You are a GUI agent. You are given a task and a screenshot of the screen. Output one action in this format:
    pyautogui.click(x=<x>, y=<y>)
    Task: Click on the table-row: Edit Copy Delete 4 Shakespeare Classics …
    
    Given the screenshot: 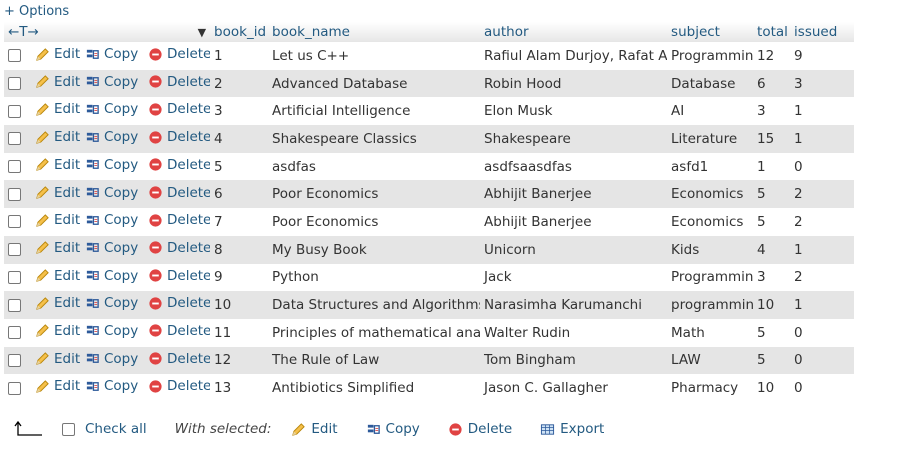 What is the action you would take?
    pyautogui.click(x=429, y=139)
    